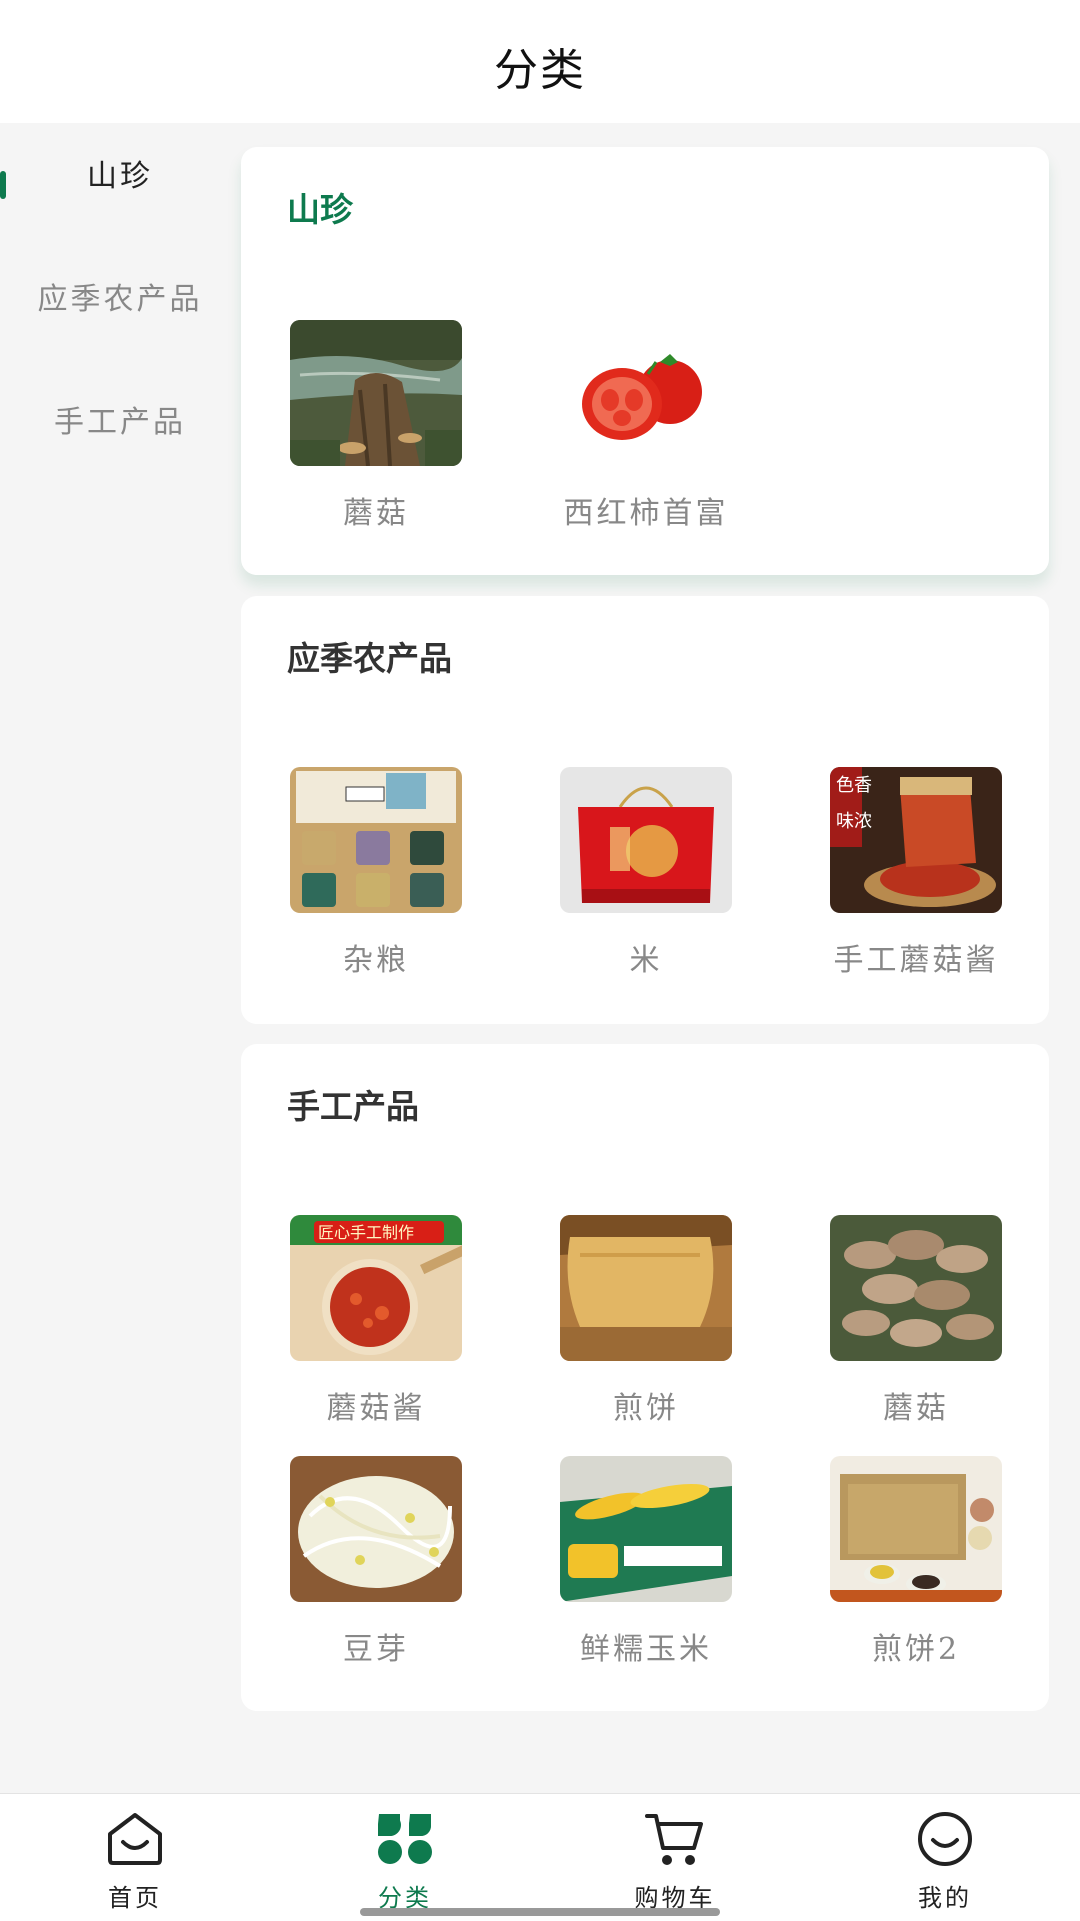  Describe the element at coordinates (376, 1529) in the screenshot. I see `bean-sprouts-photo` at that location.